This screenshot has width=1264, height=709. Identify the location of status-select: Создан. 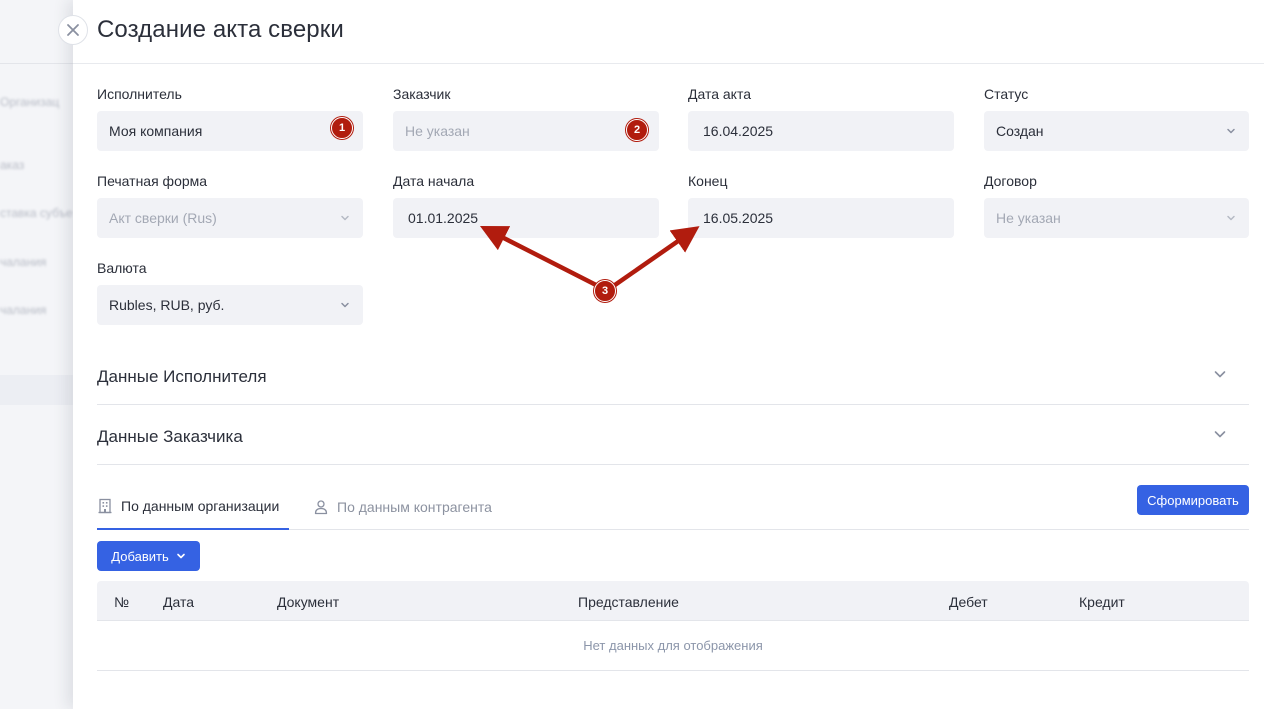
(1116, 131).